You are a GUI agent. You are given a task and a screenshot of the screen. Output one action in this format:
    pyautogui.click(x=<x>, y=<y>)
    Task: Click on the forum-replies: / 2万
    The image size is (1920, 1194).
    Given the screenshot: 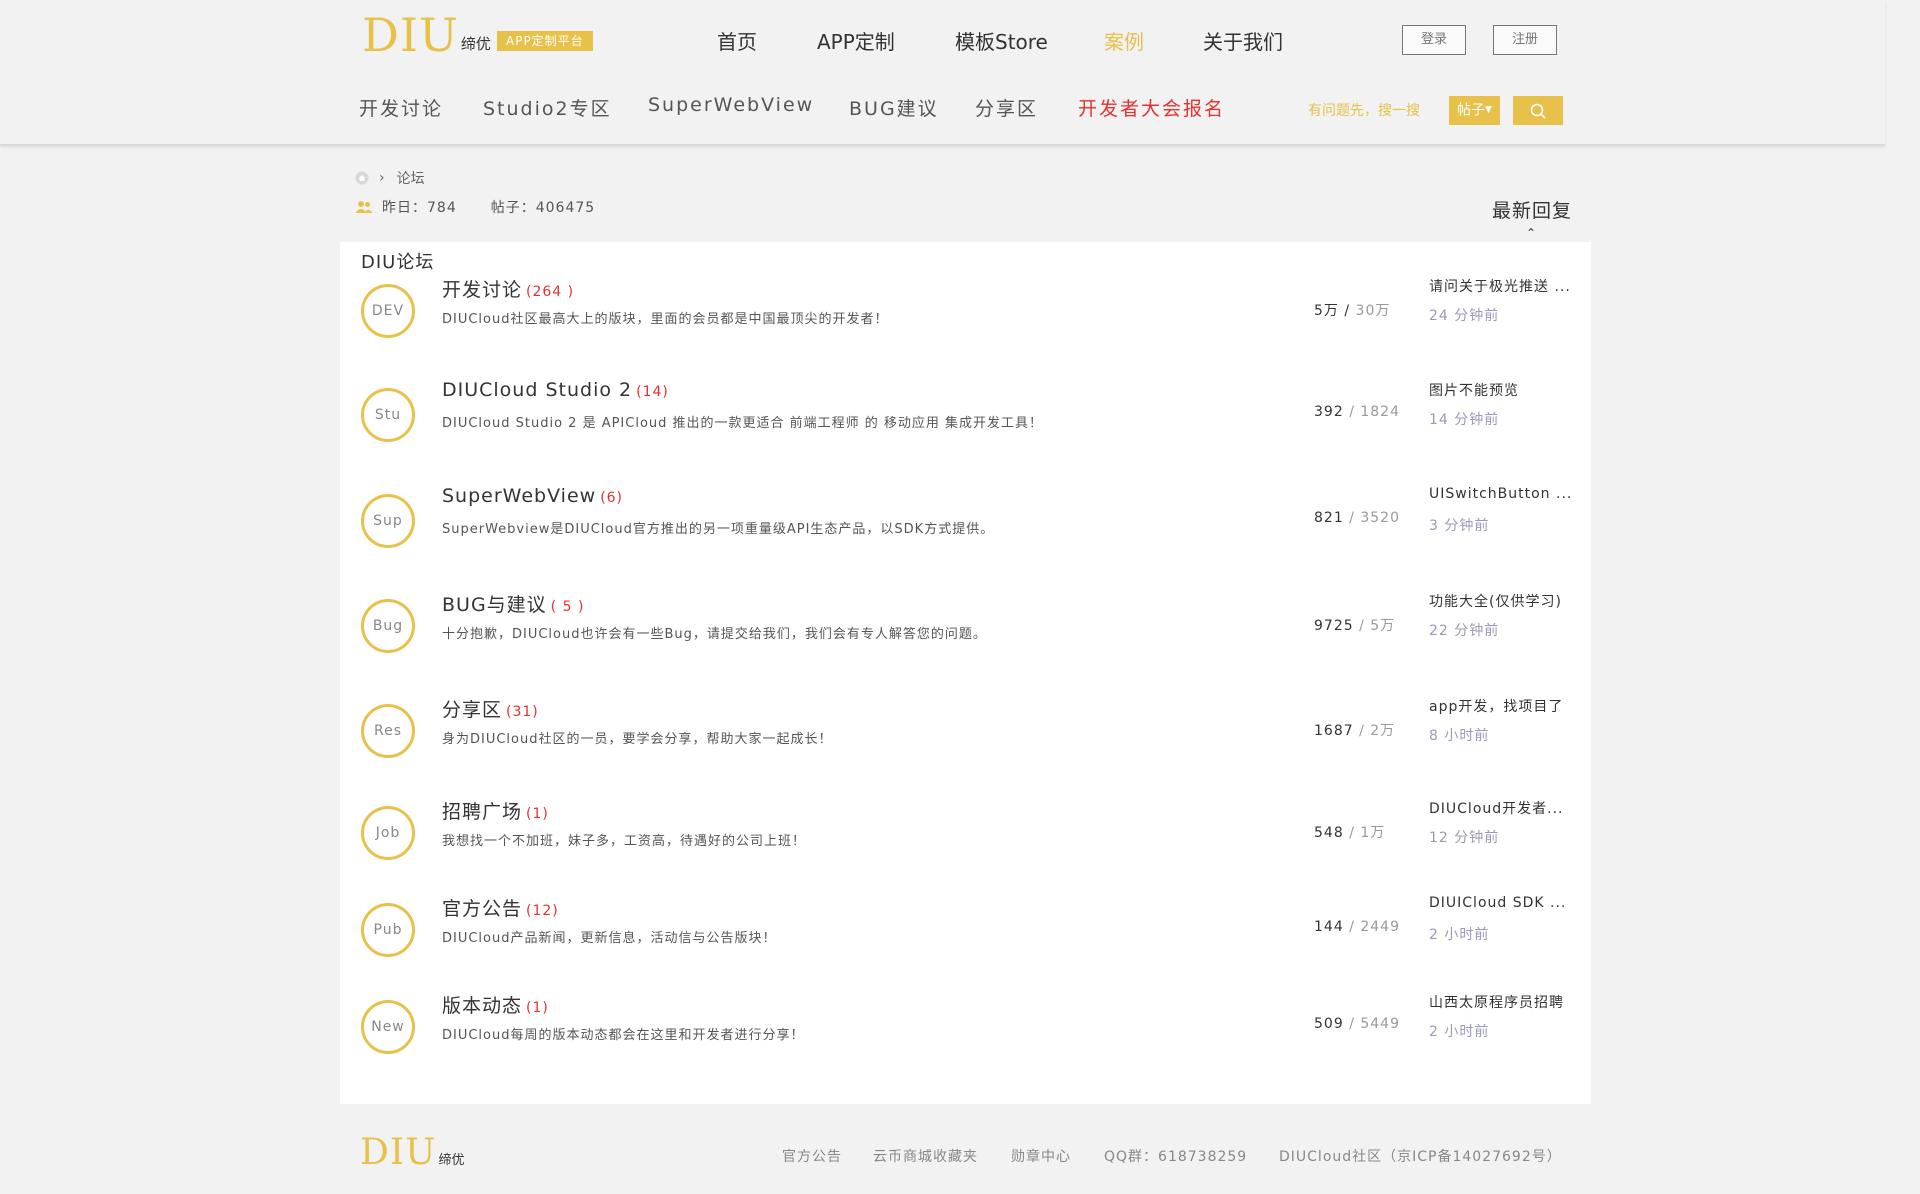 What is the action you would take?
    pyautogui.click(x=1377, y=731)
    